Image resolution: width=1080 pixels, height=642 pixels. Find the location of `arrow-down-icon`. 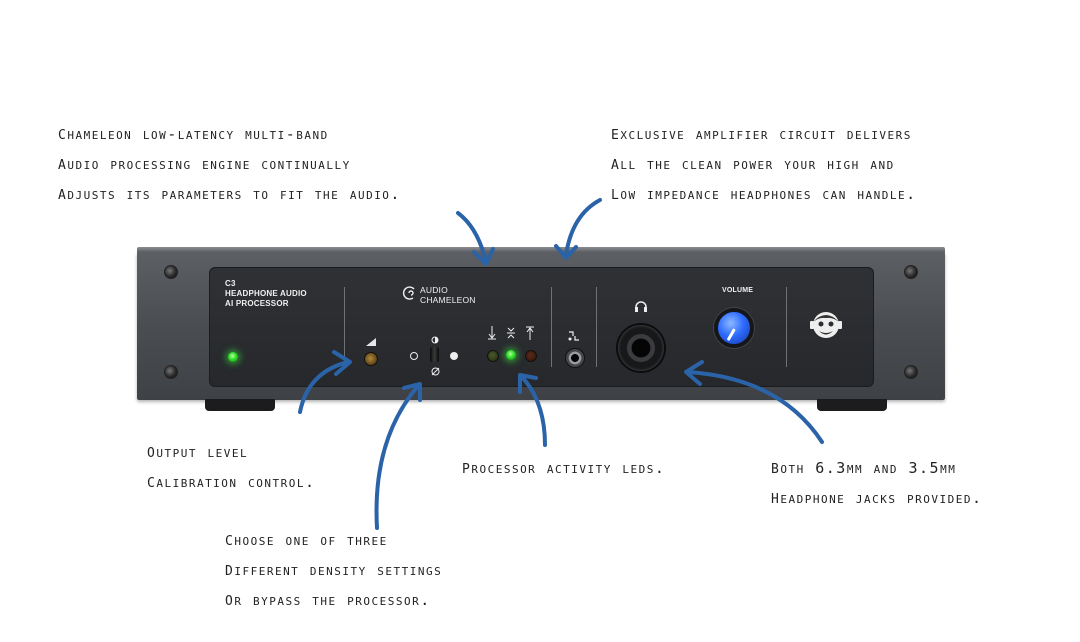

arrow-down-icon is located at coordinates (492, 333).